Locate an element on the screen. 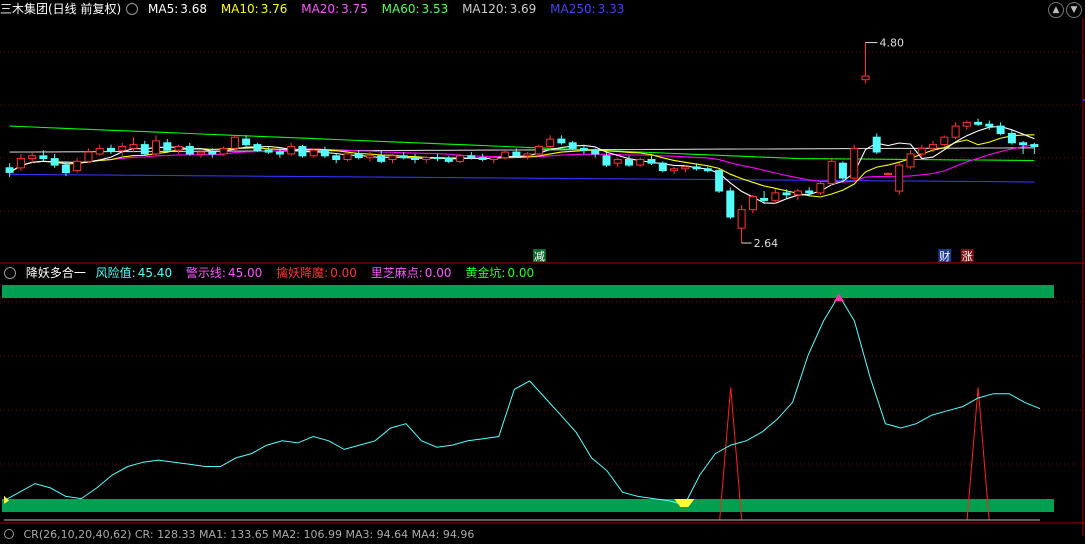 Image resolution: width=1085 pixels, height=544 pixels. low-price-label: 2.64 is located at coordinates (766, 243).